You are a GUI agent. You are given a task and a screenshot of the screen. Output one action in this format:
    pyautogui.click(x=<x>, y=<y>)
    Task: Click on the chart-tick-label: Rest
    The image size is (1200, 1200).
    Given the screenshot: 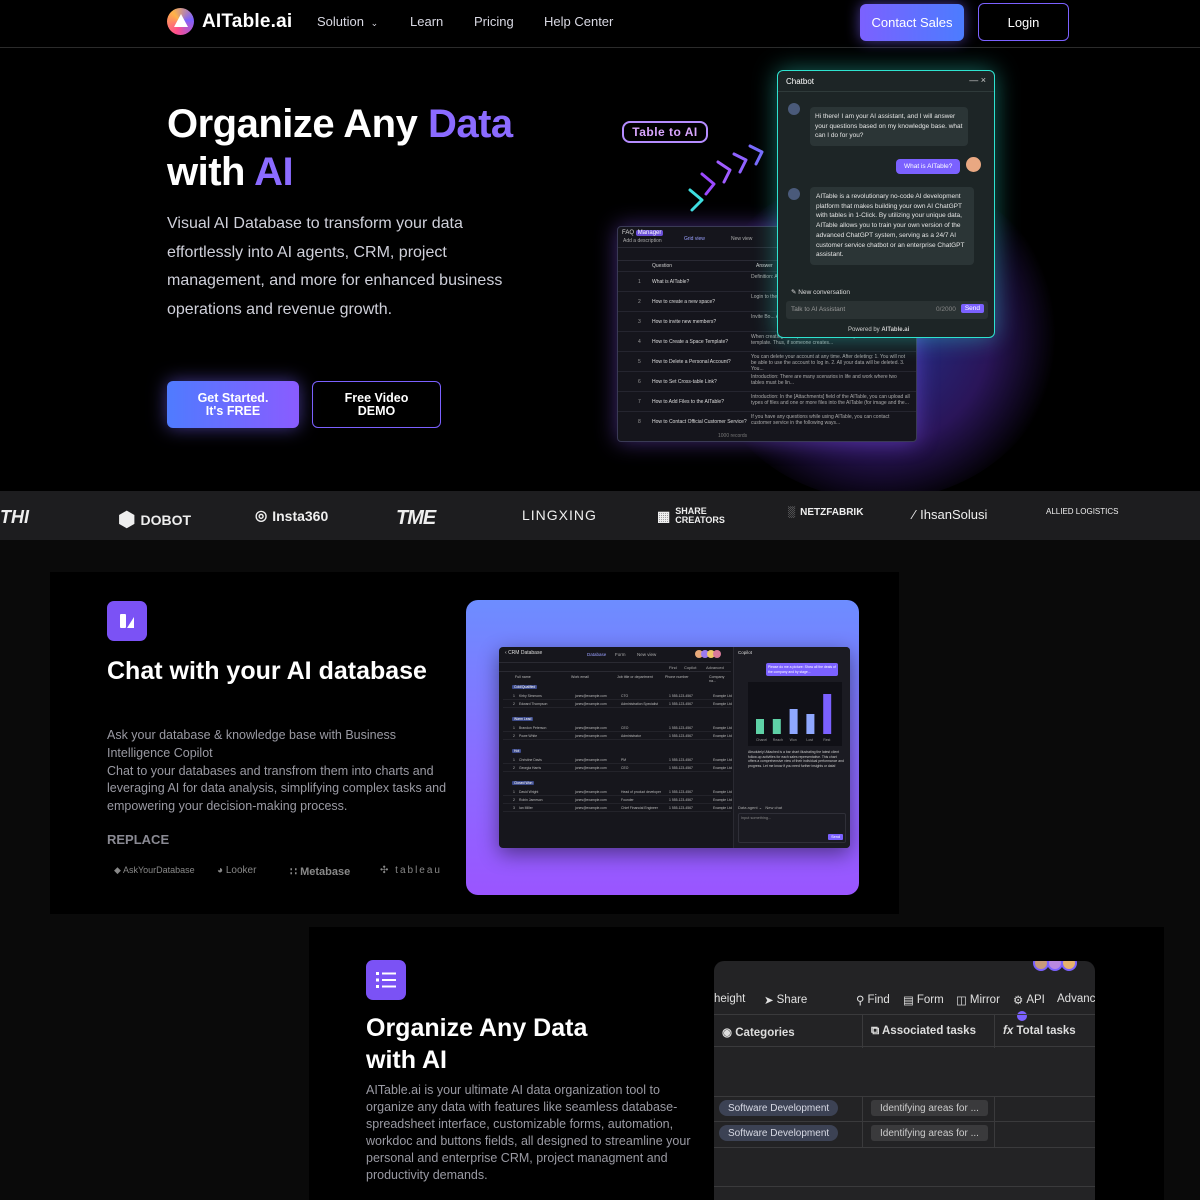 What is the action you would take?
    pyautogui.click(x=826, y=740)
    